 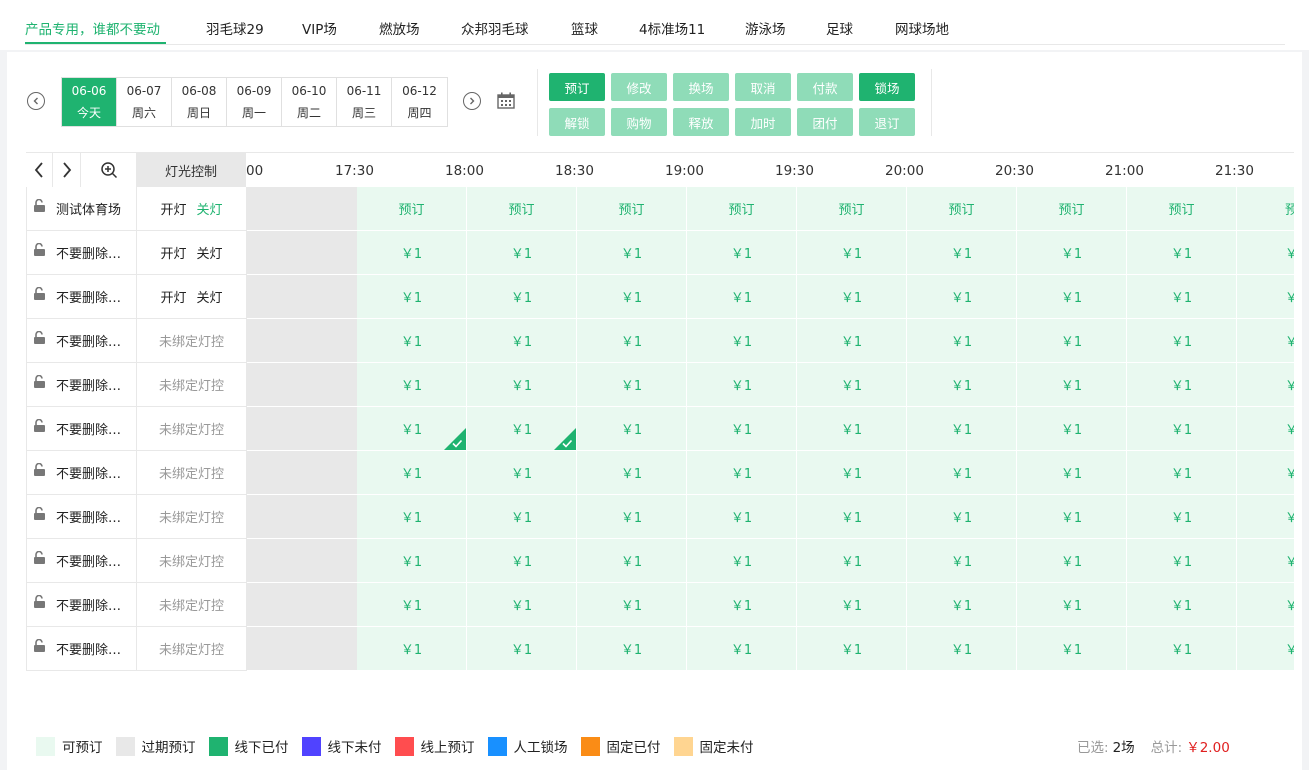 What do you see at coordinates (254, 102) in the screenshot?
I see `date-cell: 06-09 周一` at bounding box center [254, 102].